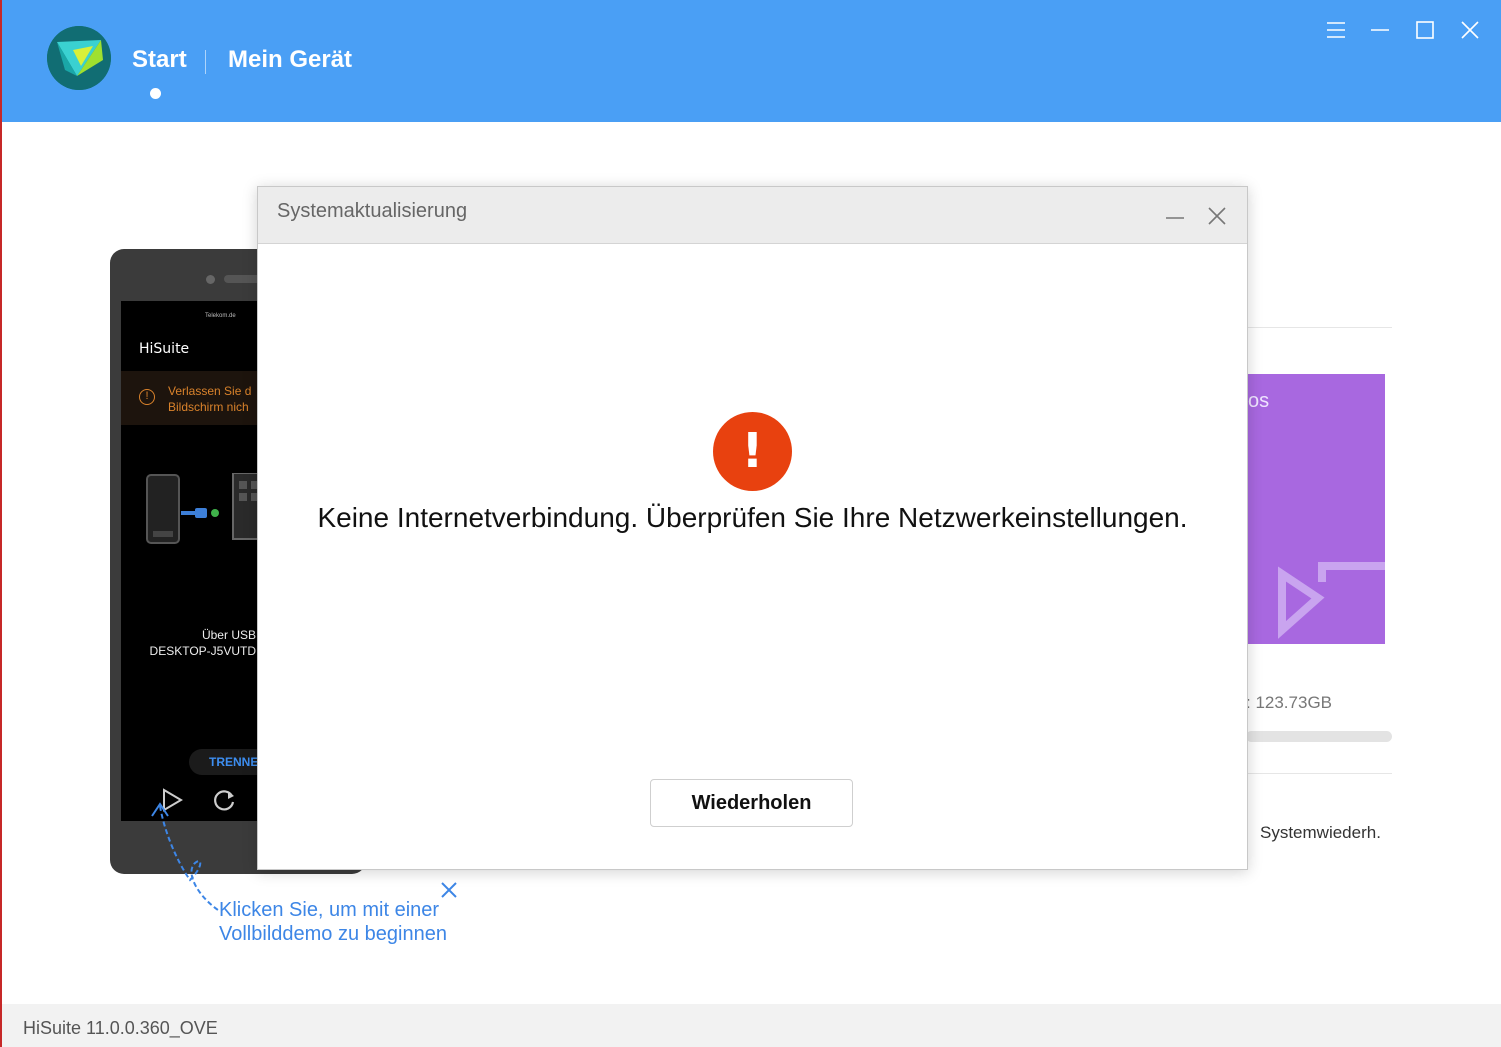  Describe the element at coordinates (164, 349) in the screenshot. I see `phone-app-title: HiSuite` at that location.